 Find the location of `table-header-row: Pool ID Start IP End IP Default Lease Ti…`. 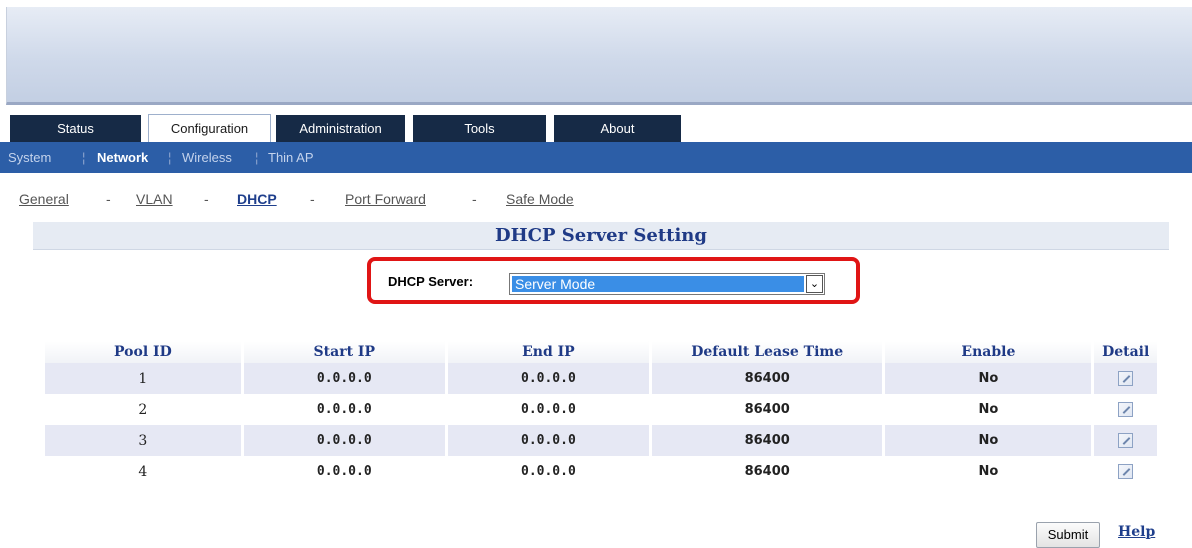

table-header-row: Pool ID Start IP End IP Default Lease Ti… is located at coordinates (601, 352).